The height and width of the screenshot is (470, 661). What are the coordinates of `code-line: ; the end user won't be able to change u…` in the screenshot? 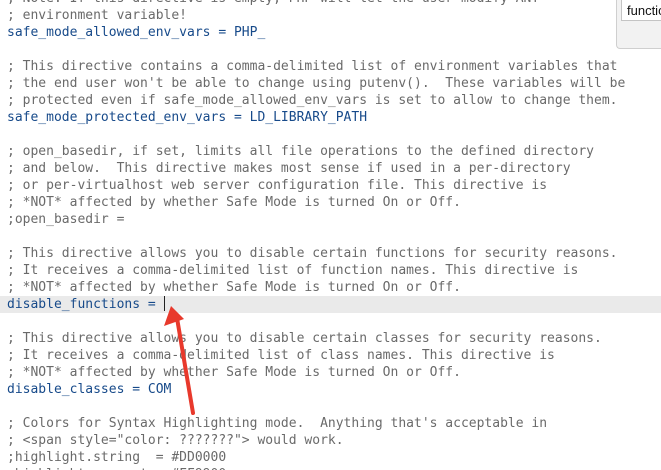 It's located at (334, 83).